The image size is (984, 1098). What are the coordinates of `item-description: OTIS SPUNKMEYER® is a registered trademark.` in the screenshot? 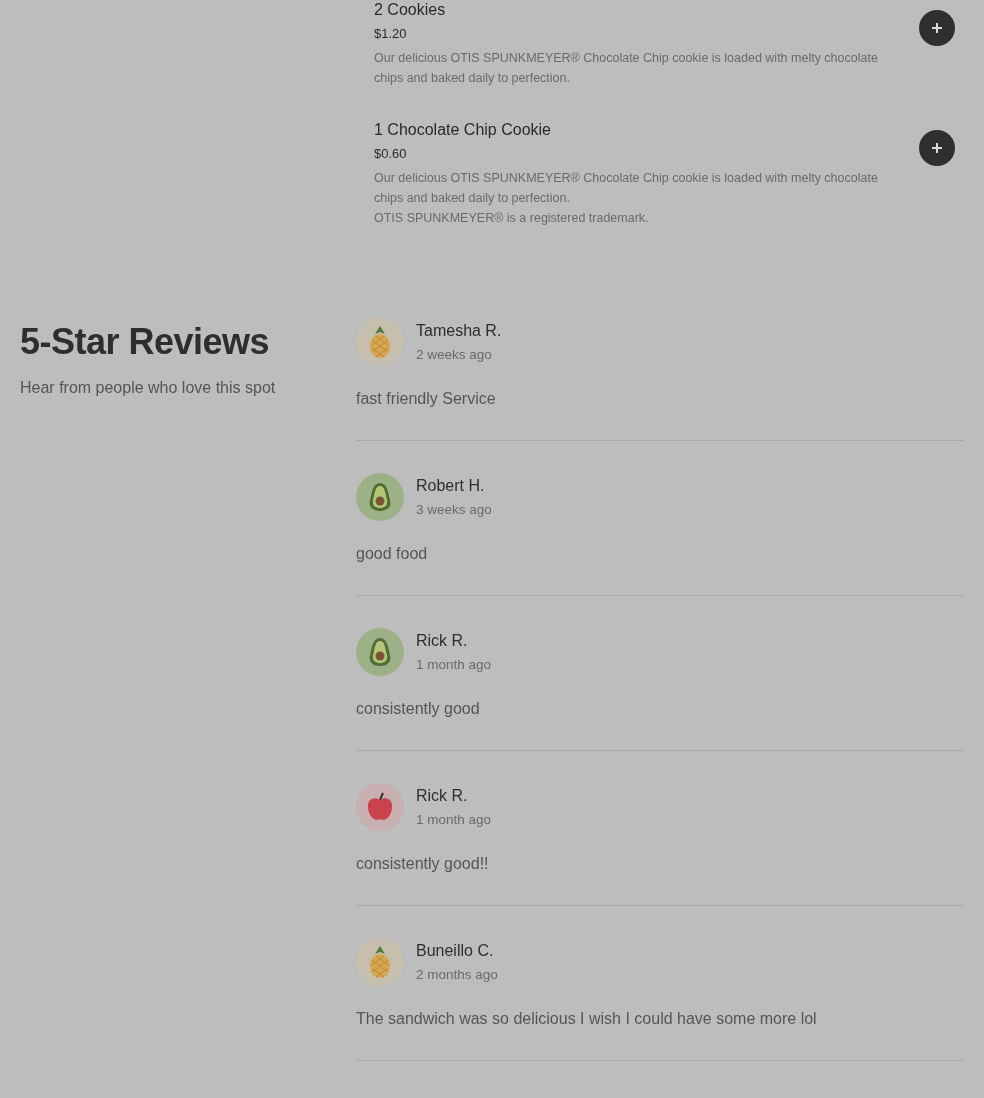 It's located at (512, 218).